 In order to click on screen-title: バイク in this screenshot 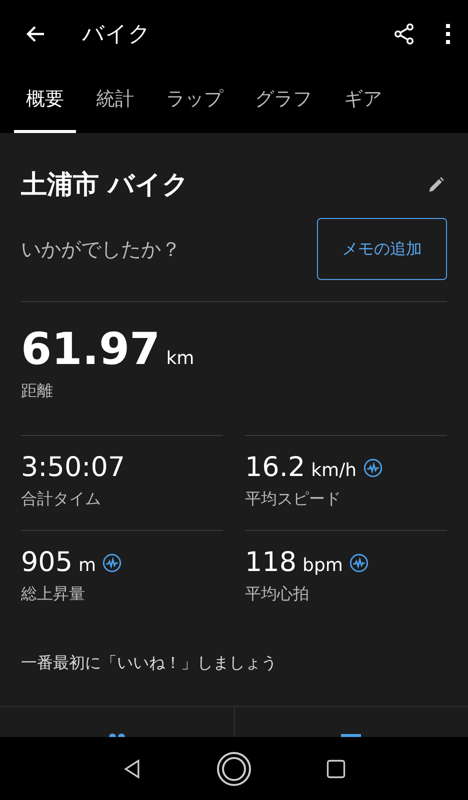, I will do `click(117, 35)`.